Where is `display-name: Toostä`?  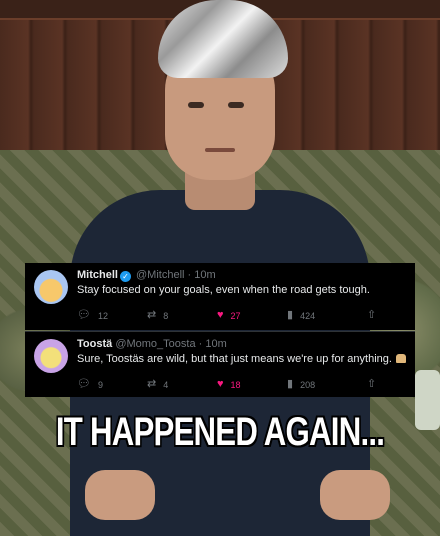
display-name: Toostä is located at coordinates (94, 344).